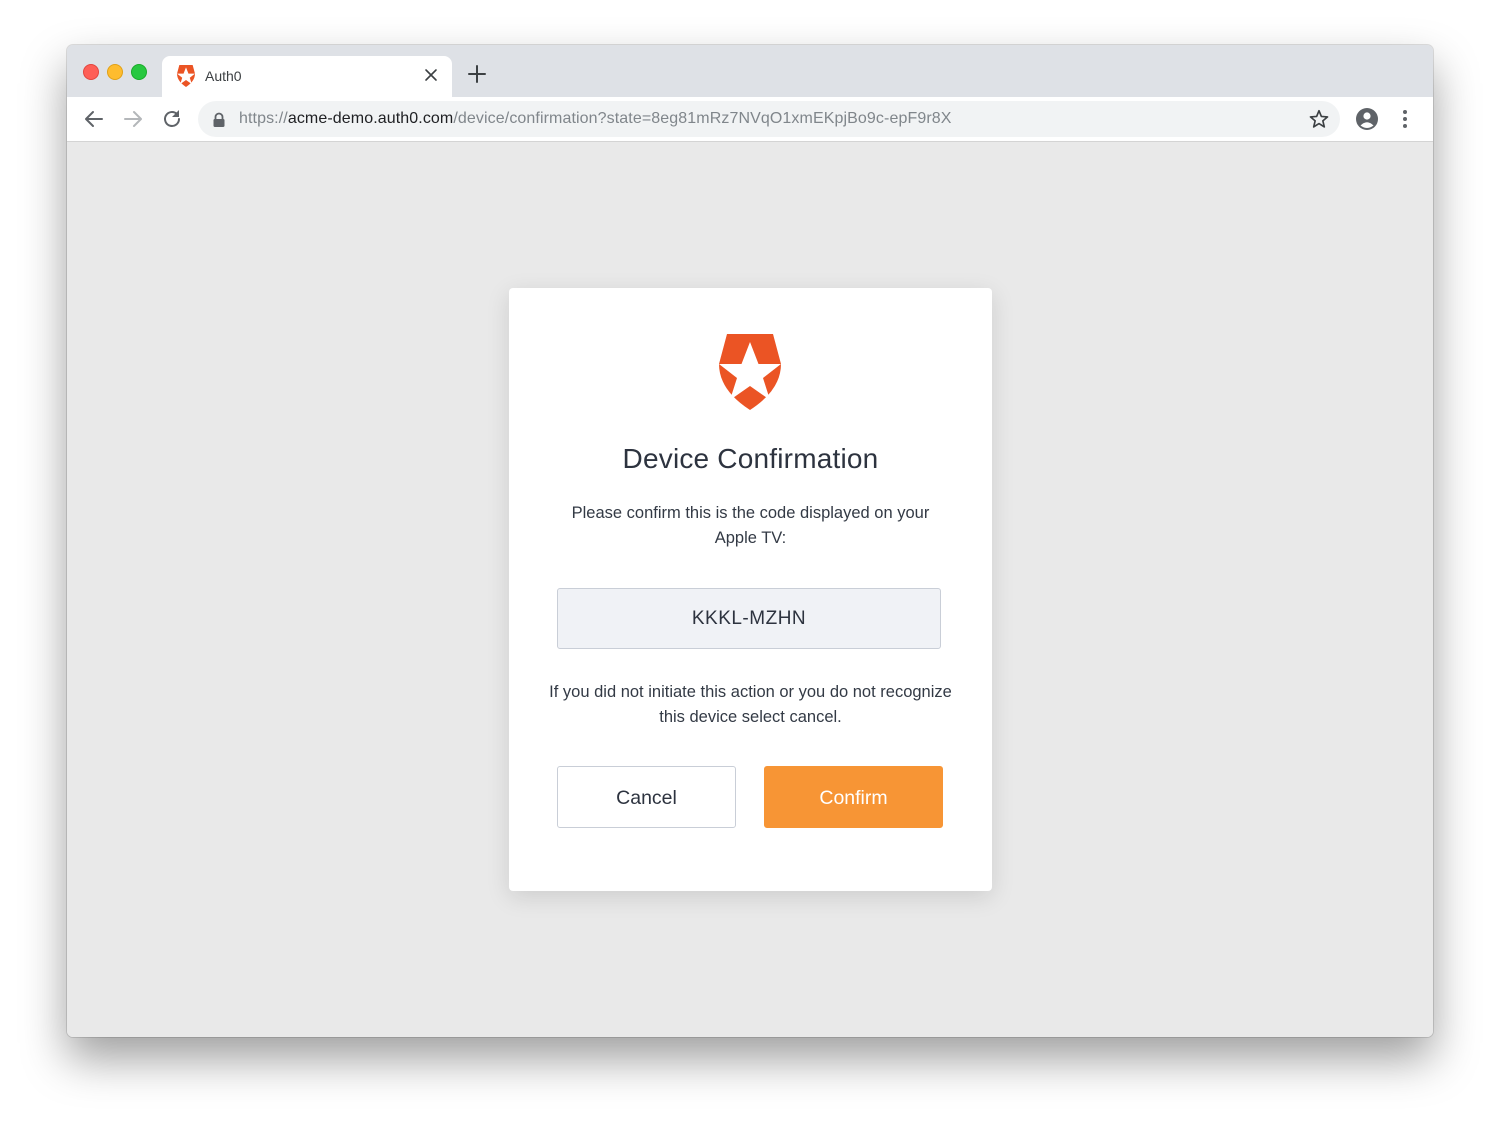  What do you see at coordinates (1367, 119) in the screenshot?
I see `account-circle-icon` at bounding box center [1367, 119].